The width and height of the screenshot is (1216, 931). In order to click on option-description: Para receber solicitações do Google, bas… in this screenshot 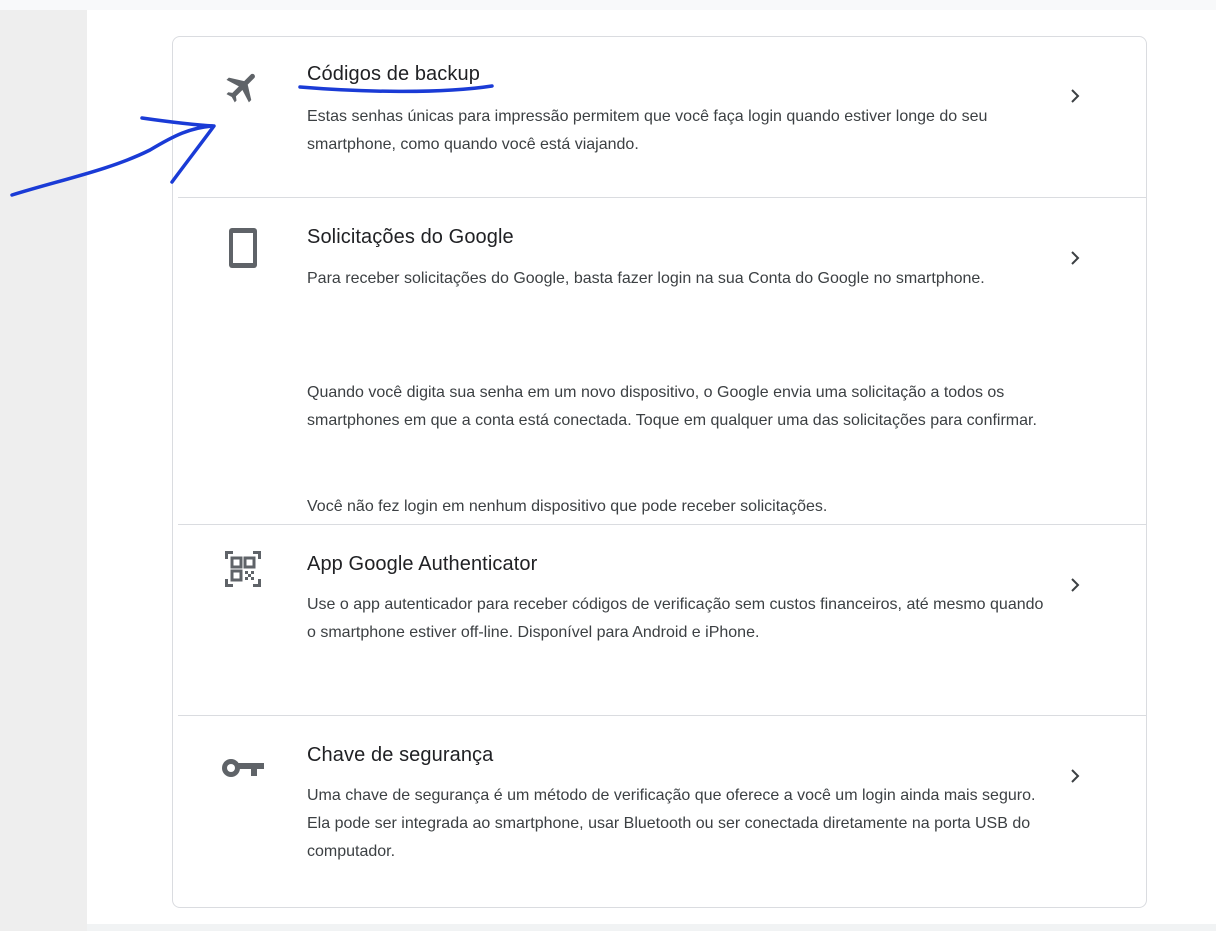, I will do `click(646, 278)`.